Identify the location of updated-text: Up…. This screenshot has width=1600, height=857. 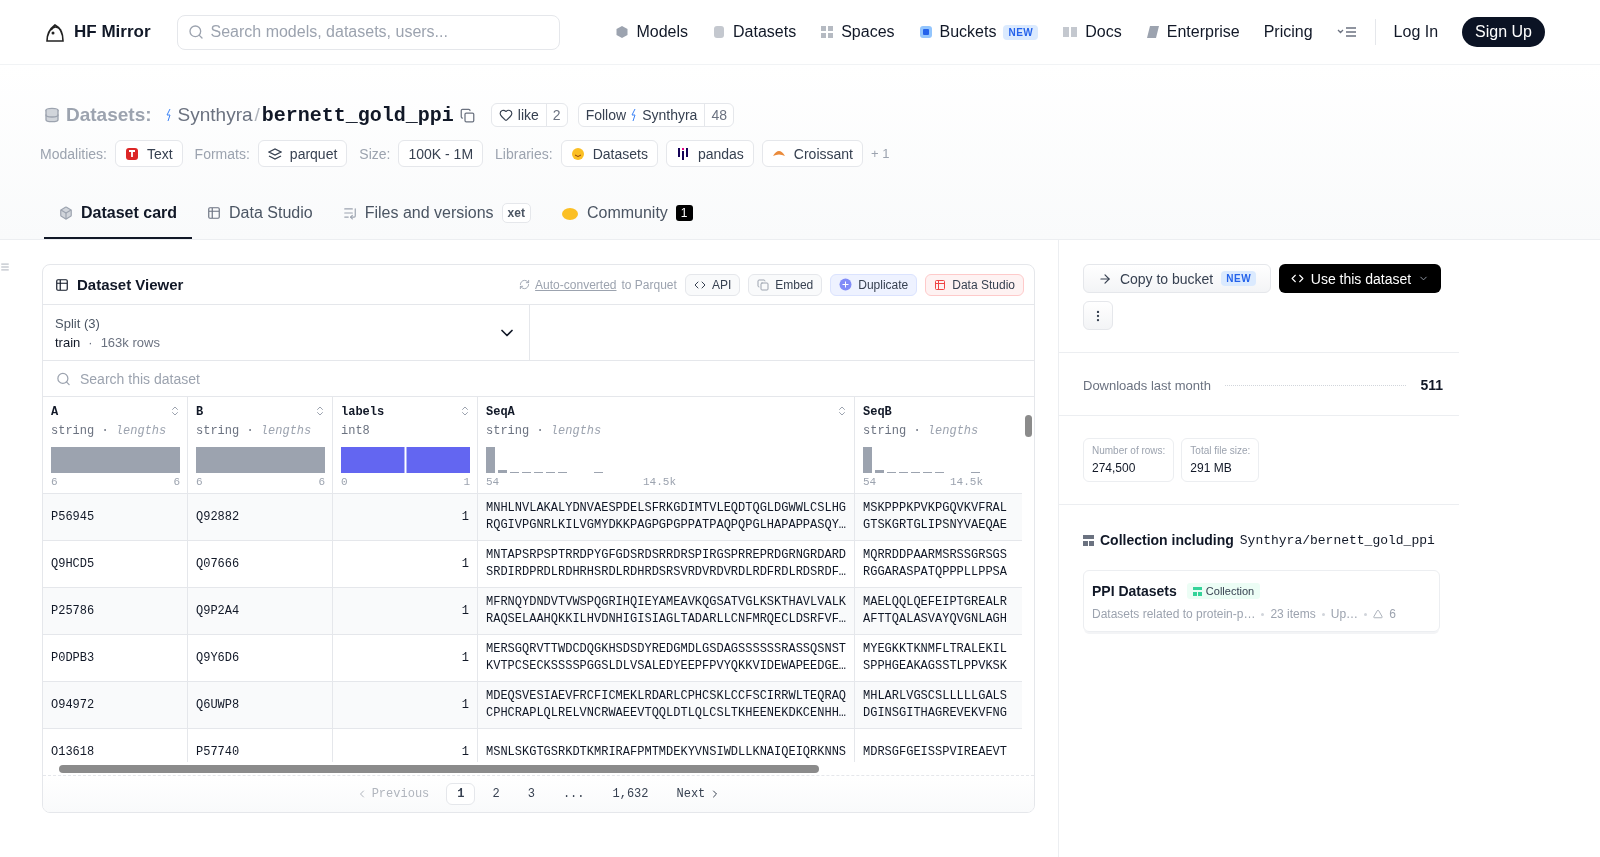
(1344, 614).